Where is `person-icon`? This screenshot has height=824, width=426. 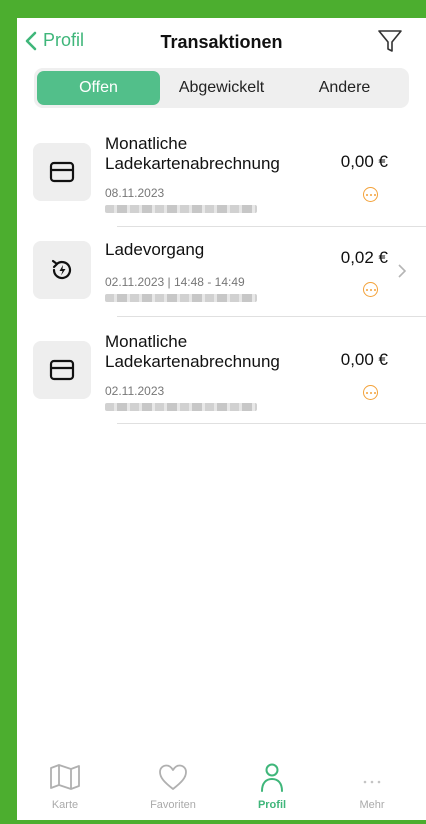
person-icon is located at coordinates (272, 777).